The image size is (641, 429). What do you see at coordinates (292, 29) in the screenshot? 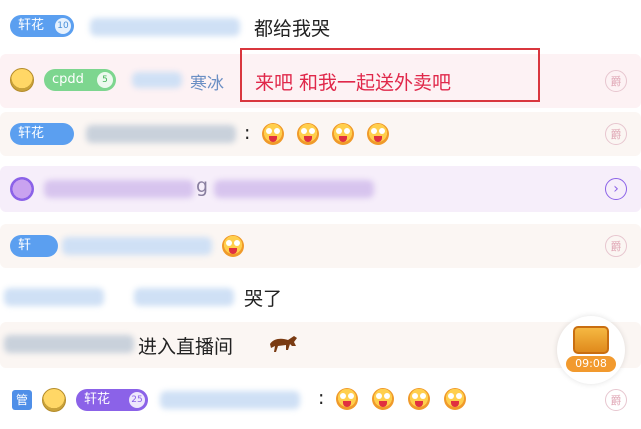
I see `chat-message: 都给我哭` at bounding box center [292, 29].